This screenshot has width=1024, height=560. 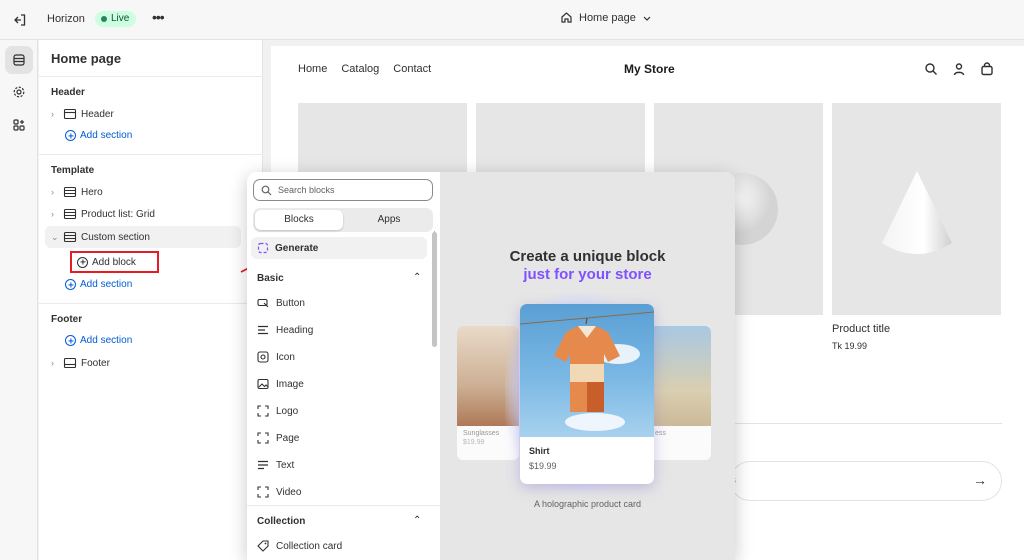 I want to click on promo-title: Create a unique block, so click(x=587, y=256).